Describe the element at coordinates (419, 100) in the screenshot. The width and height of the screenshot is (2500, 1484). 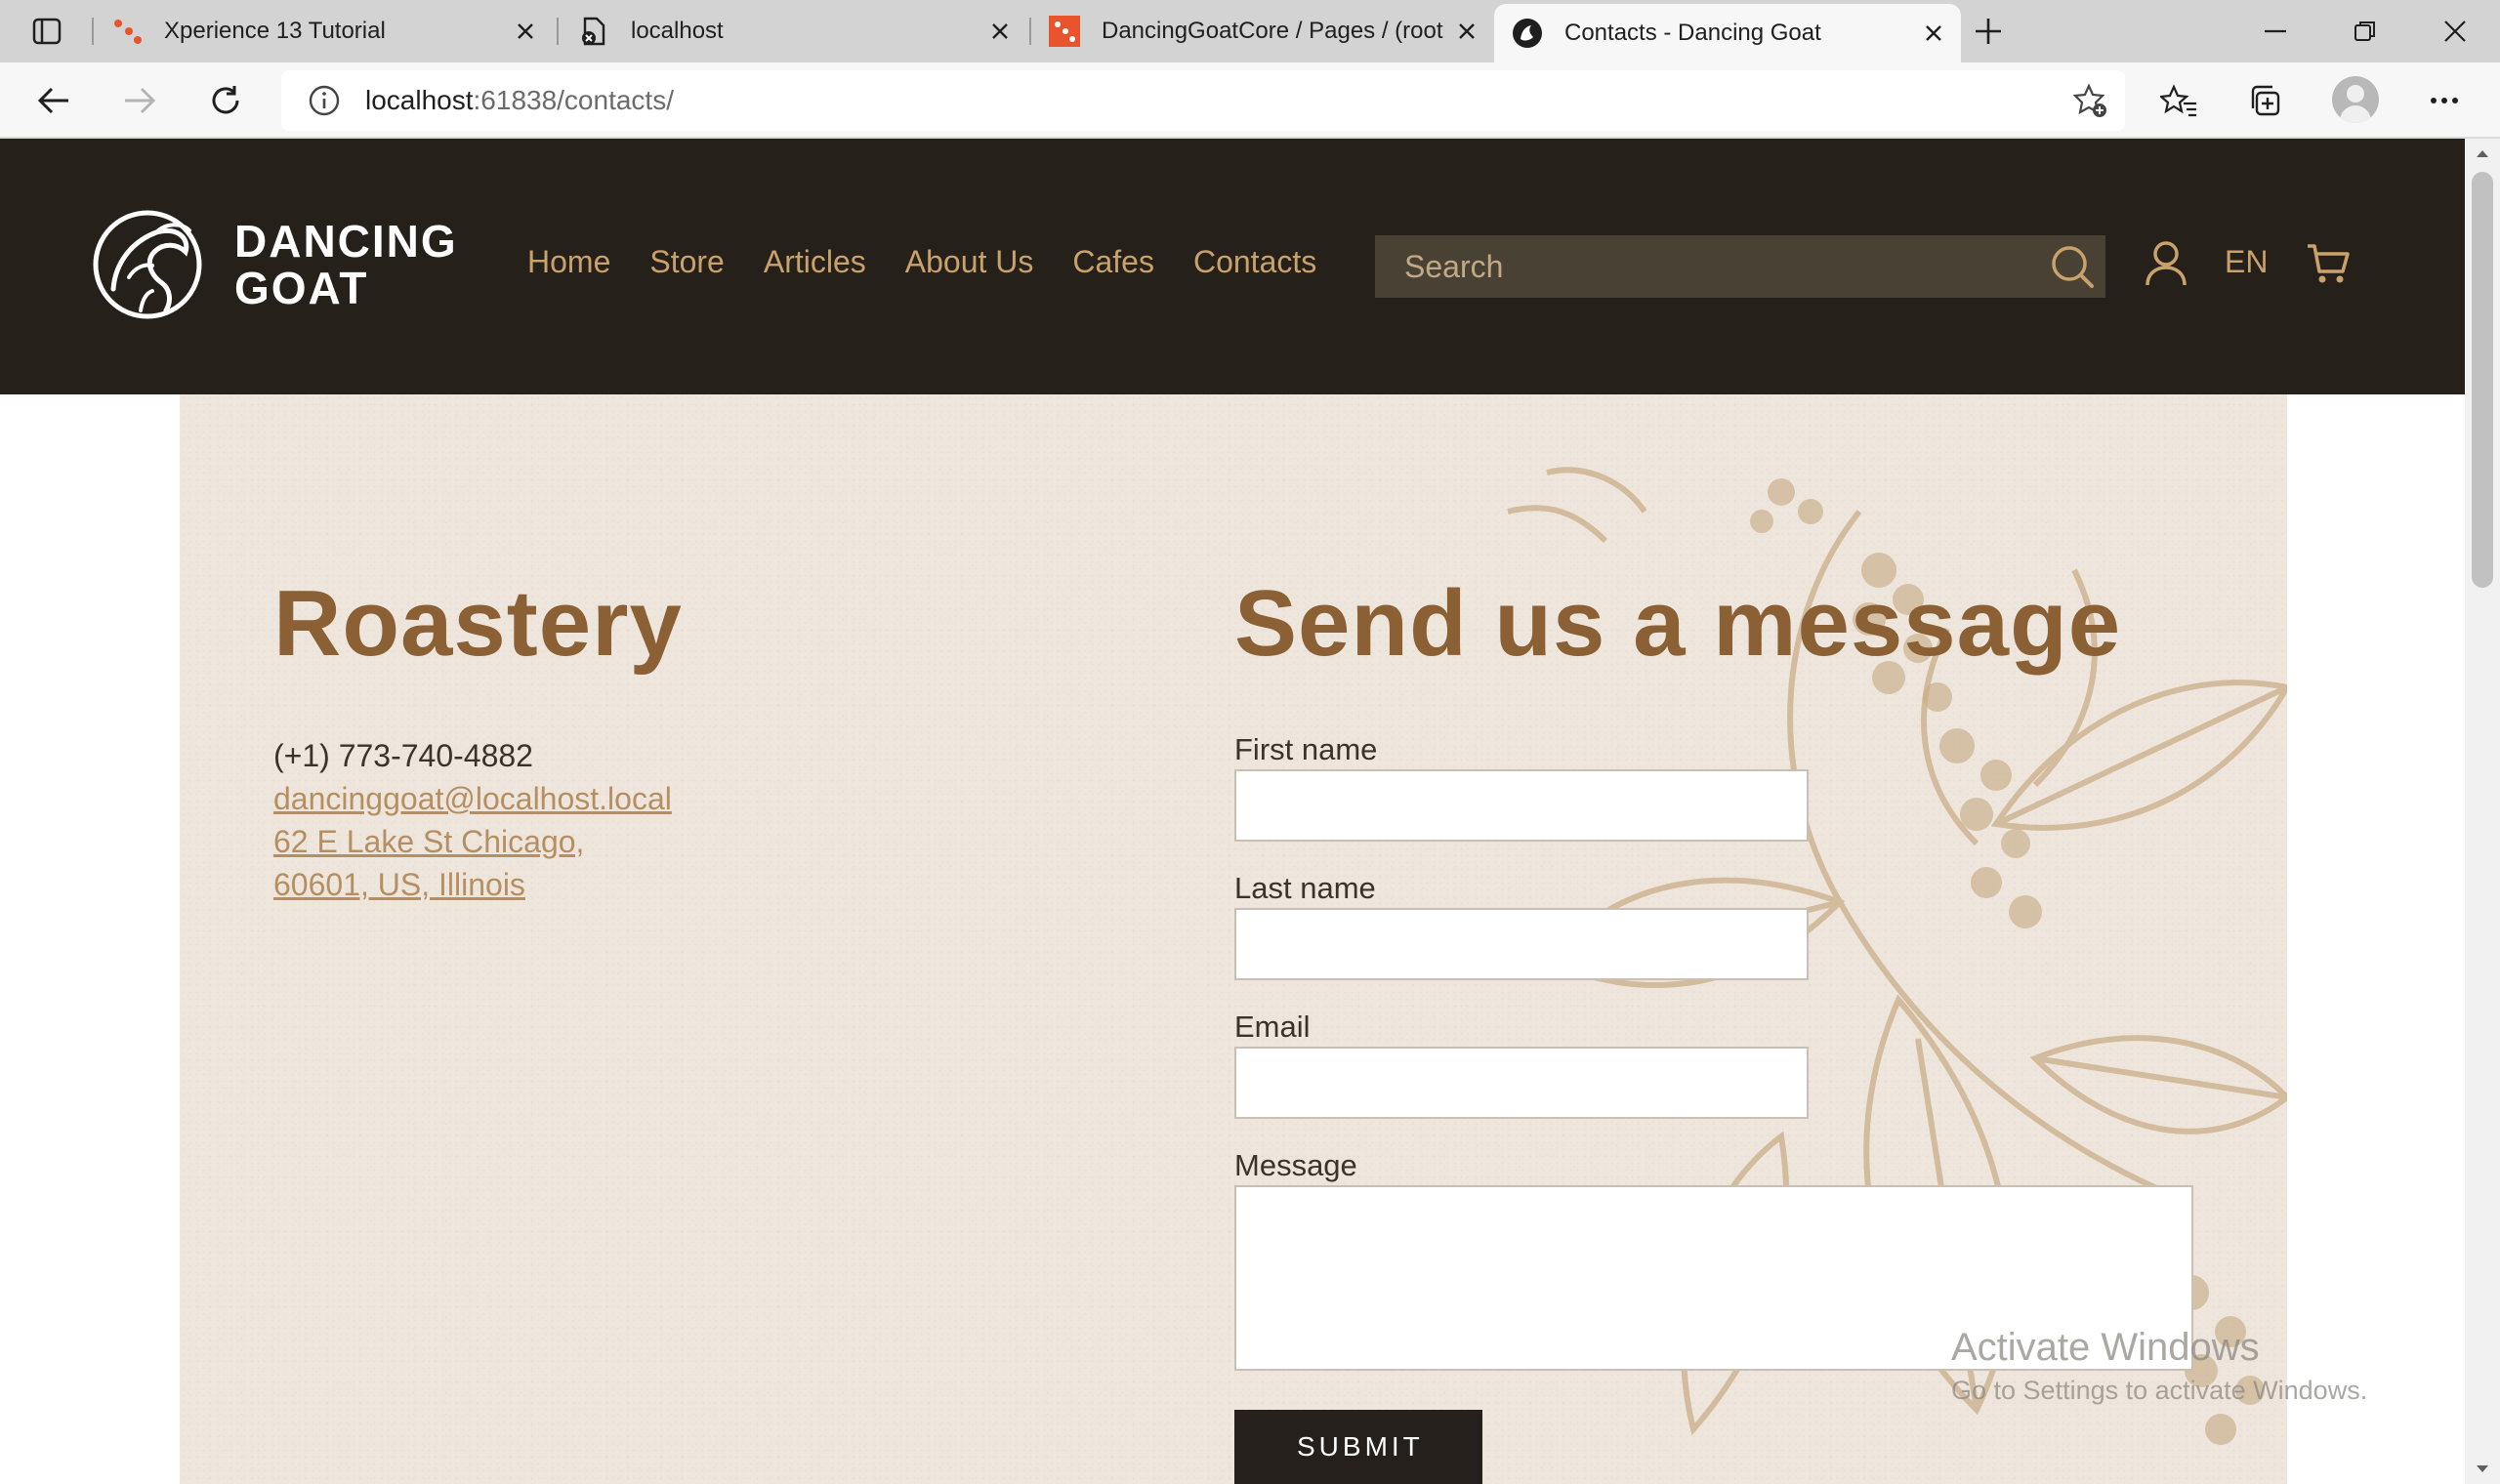
I see `url-host: localhost` at that location.